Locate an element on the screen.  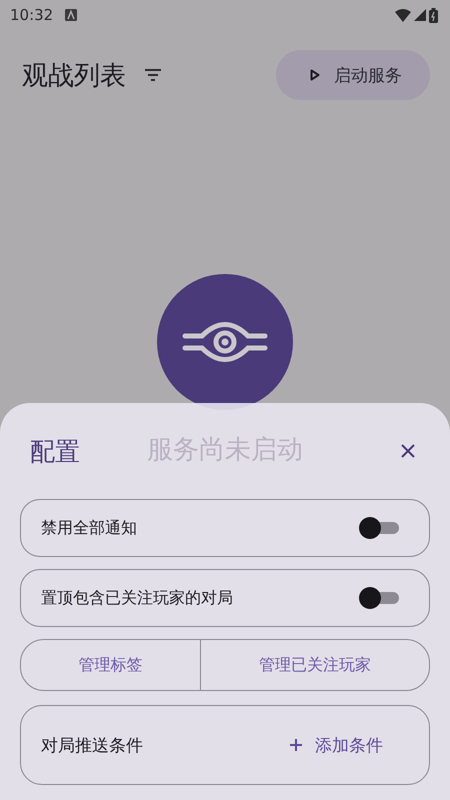
battery-icon is located at coordinates (433, 15).